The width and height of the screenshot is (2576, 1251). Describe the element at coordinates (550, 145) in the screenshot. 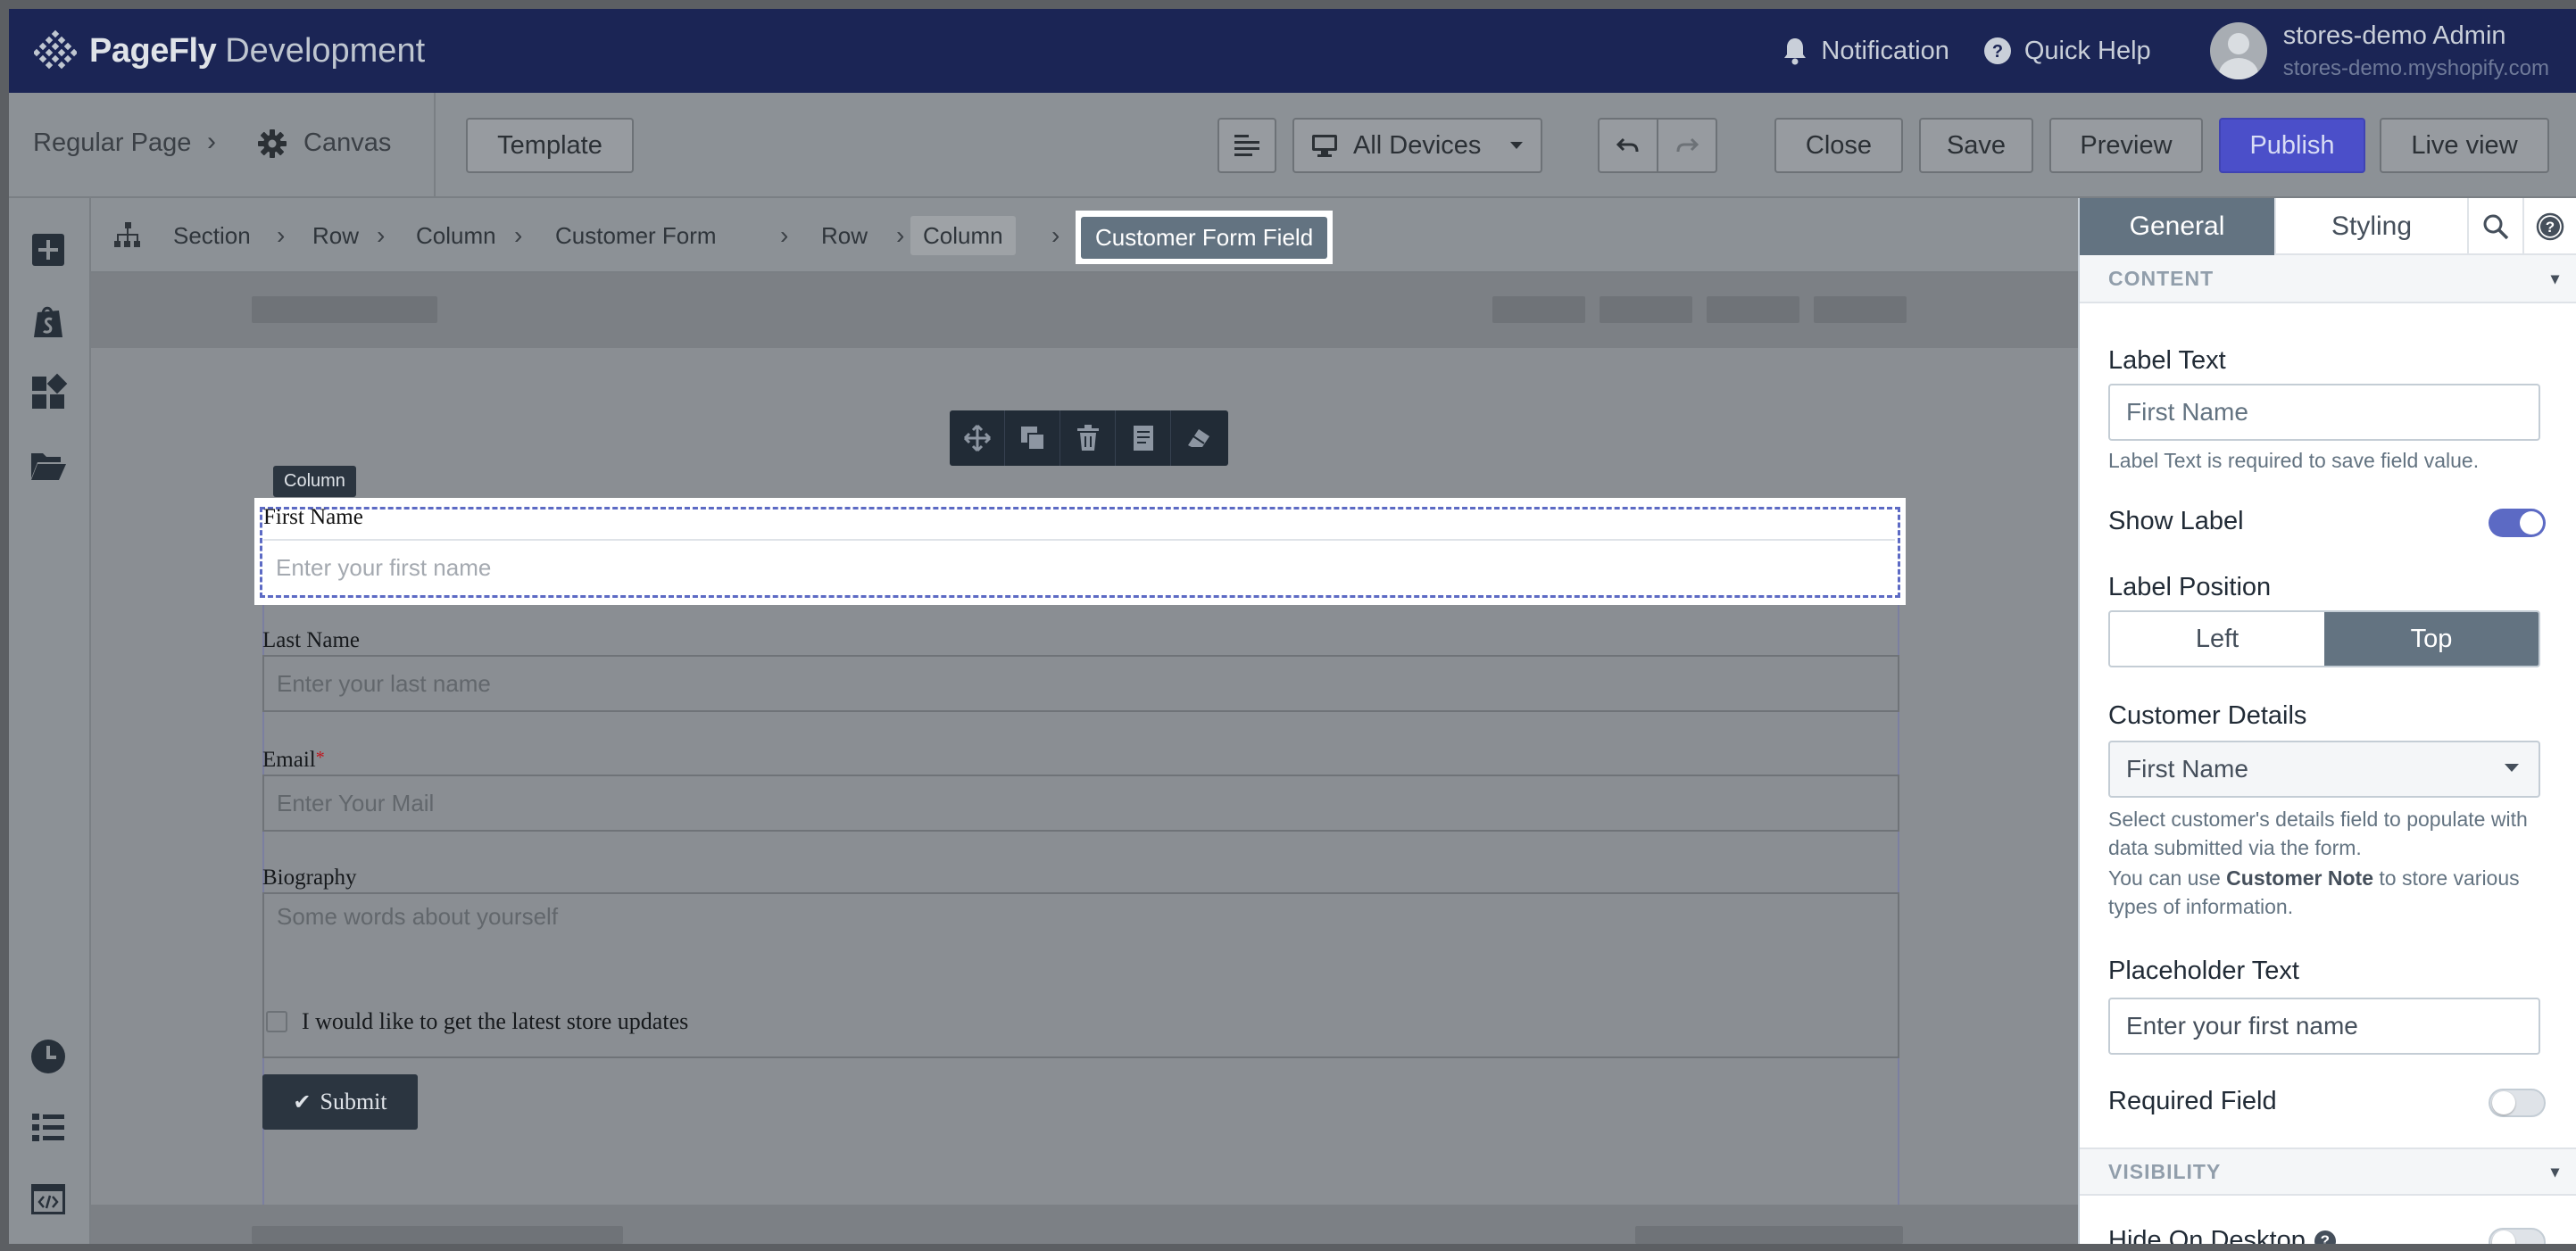

I see `template-button: Template` at that location.